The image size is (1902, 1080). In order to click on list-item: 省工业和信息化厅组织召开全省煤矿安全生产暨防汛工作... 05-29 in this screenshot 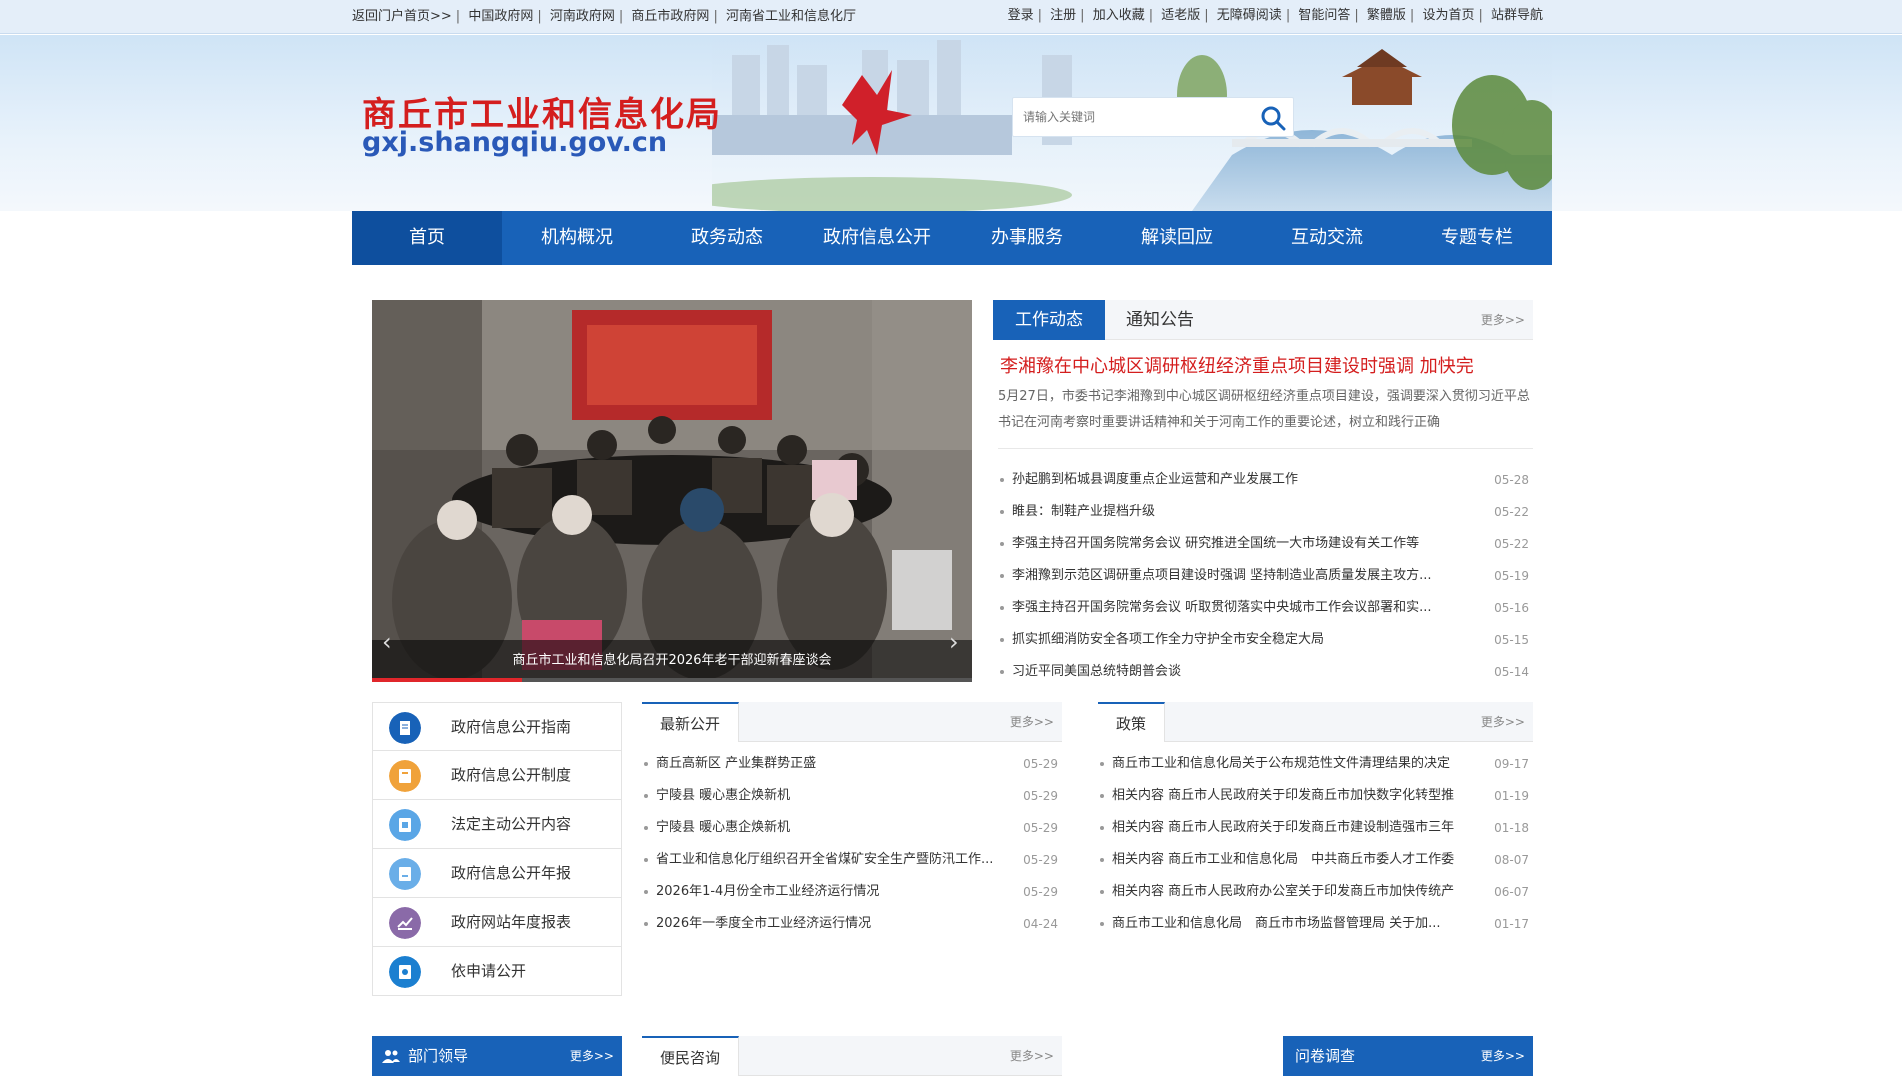, I will do `click(852, 860)`.